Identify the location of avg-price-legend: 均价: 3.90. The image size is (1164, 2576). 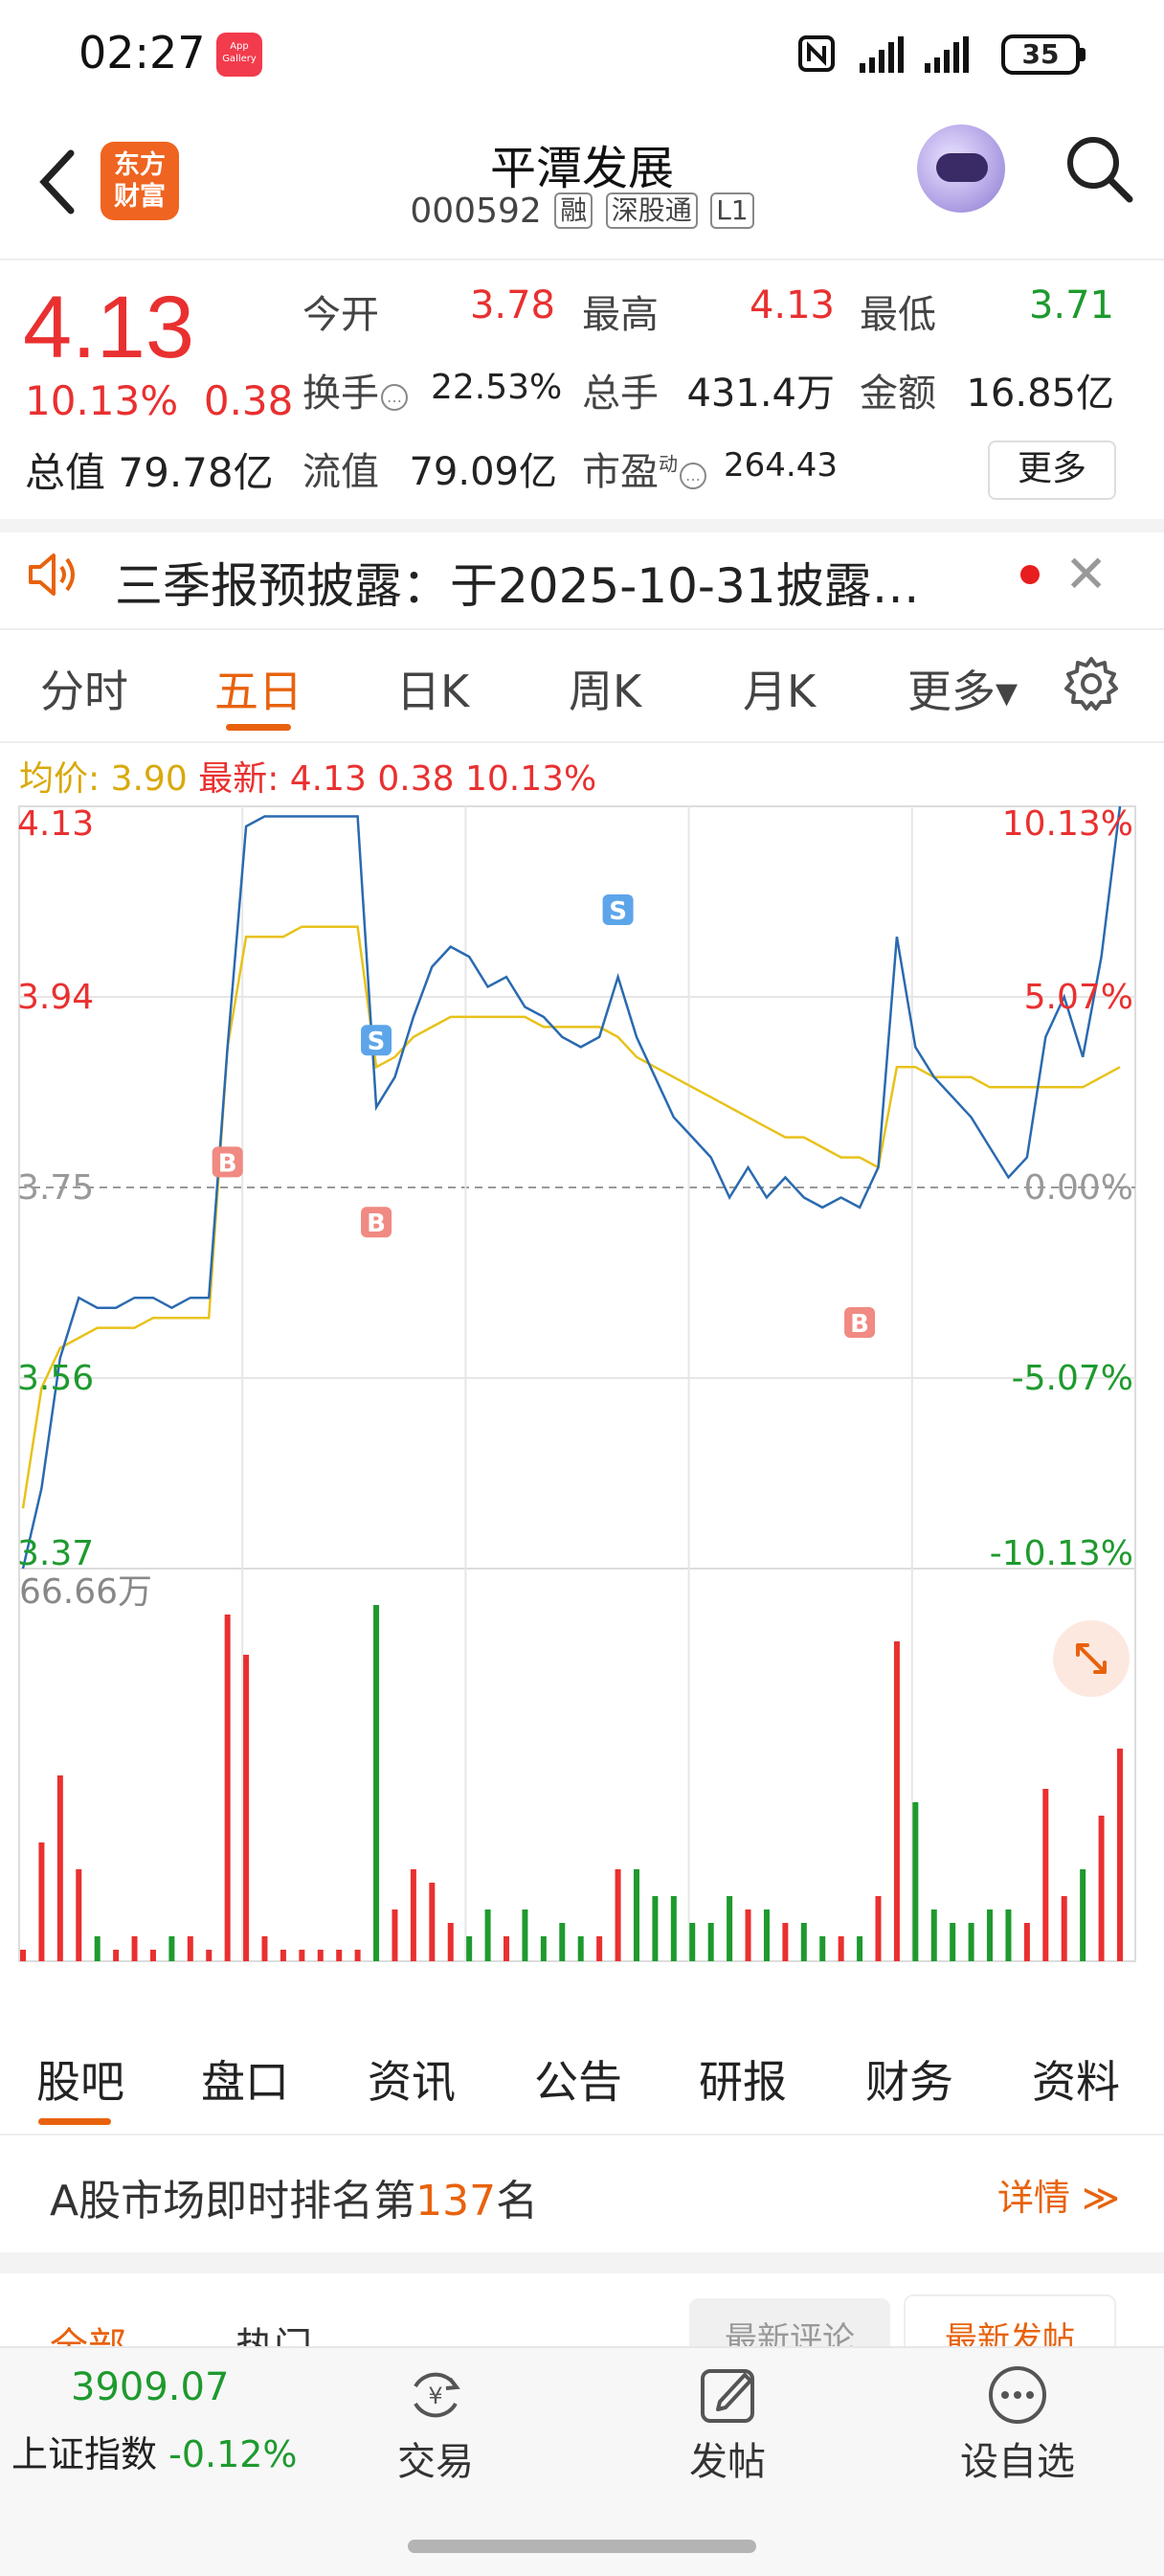
(103, 779).